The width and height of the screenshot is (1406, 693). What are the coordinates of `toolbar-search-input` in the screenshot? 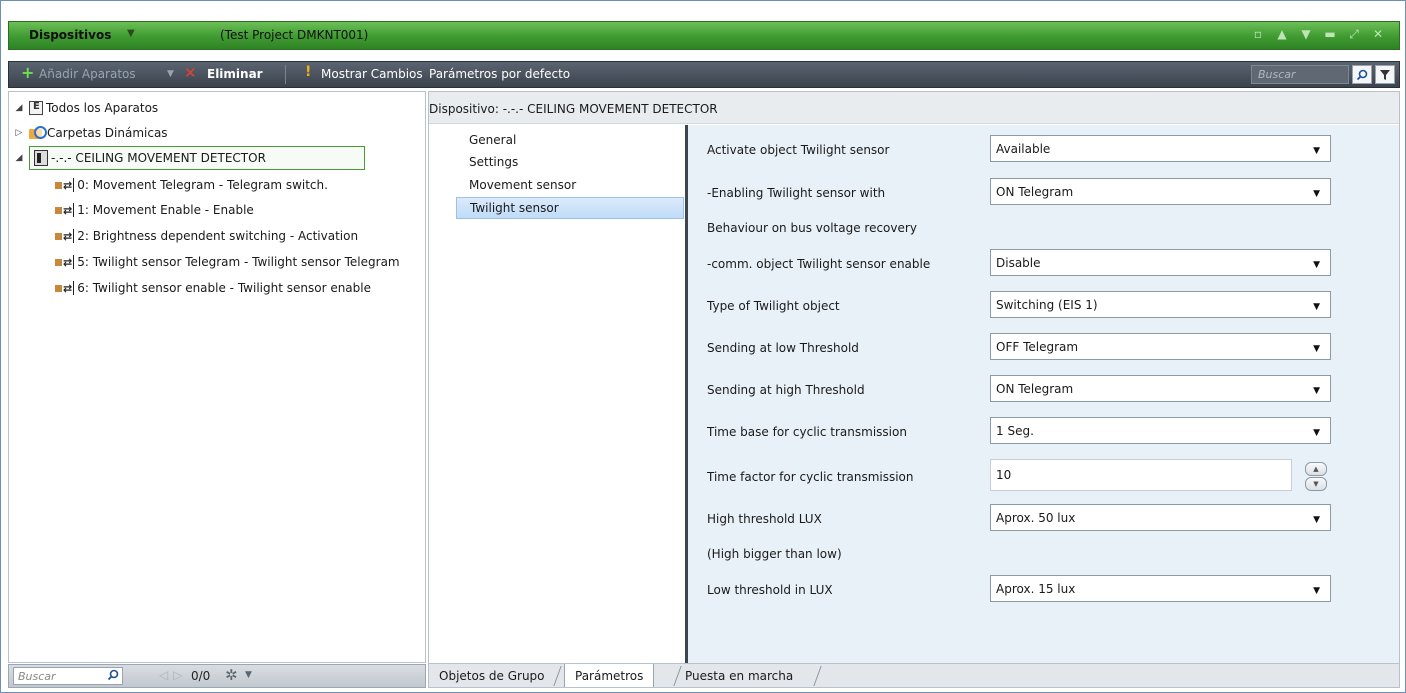 It's located at (1300, 74).